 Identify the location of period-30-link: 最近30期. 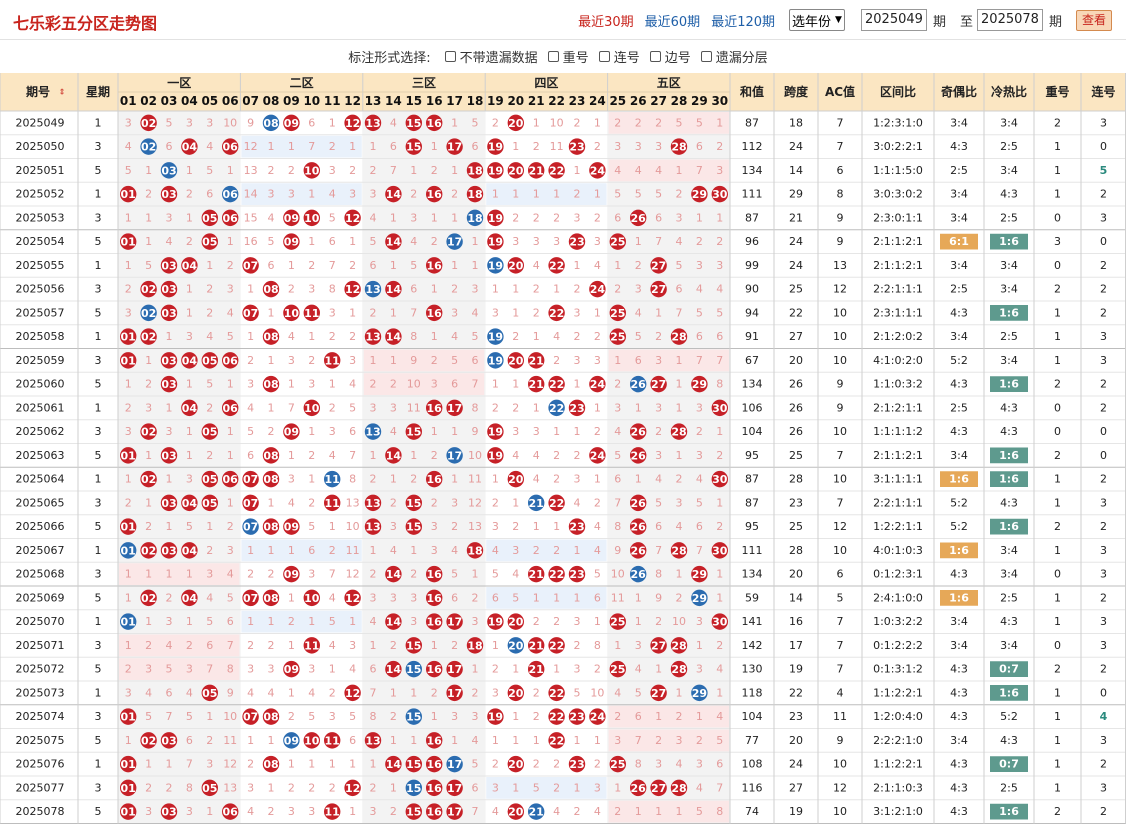
(606, 20).